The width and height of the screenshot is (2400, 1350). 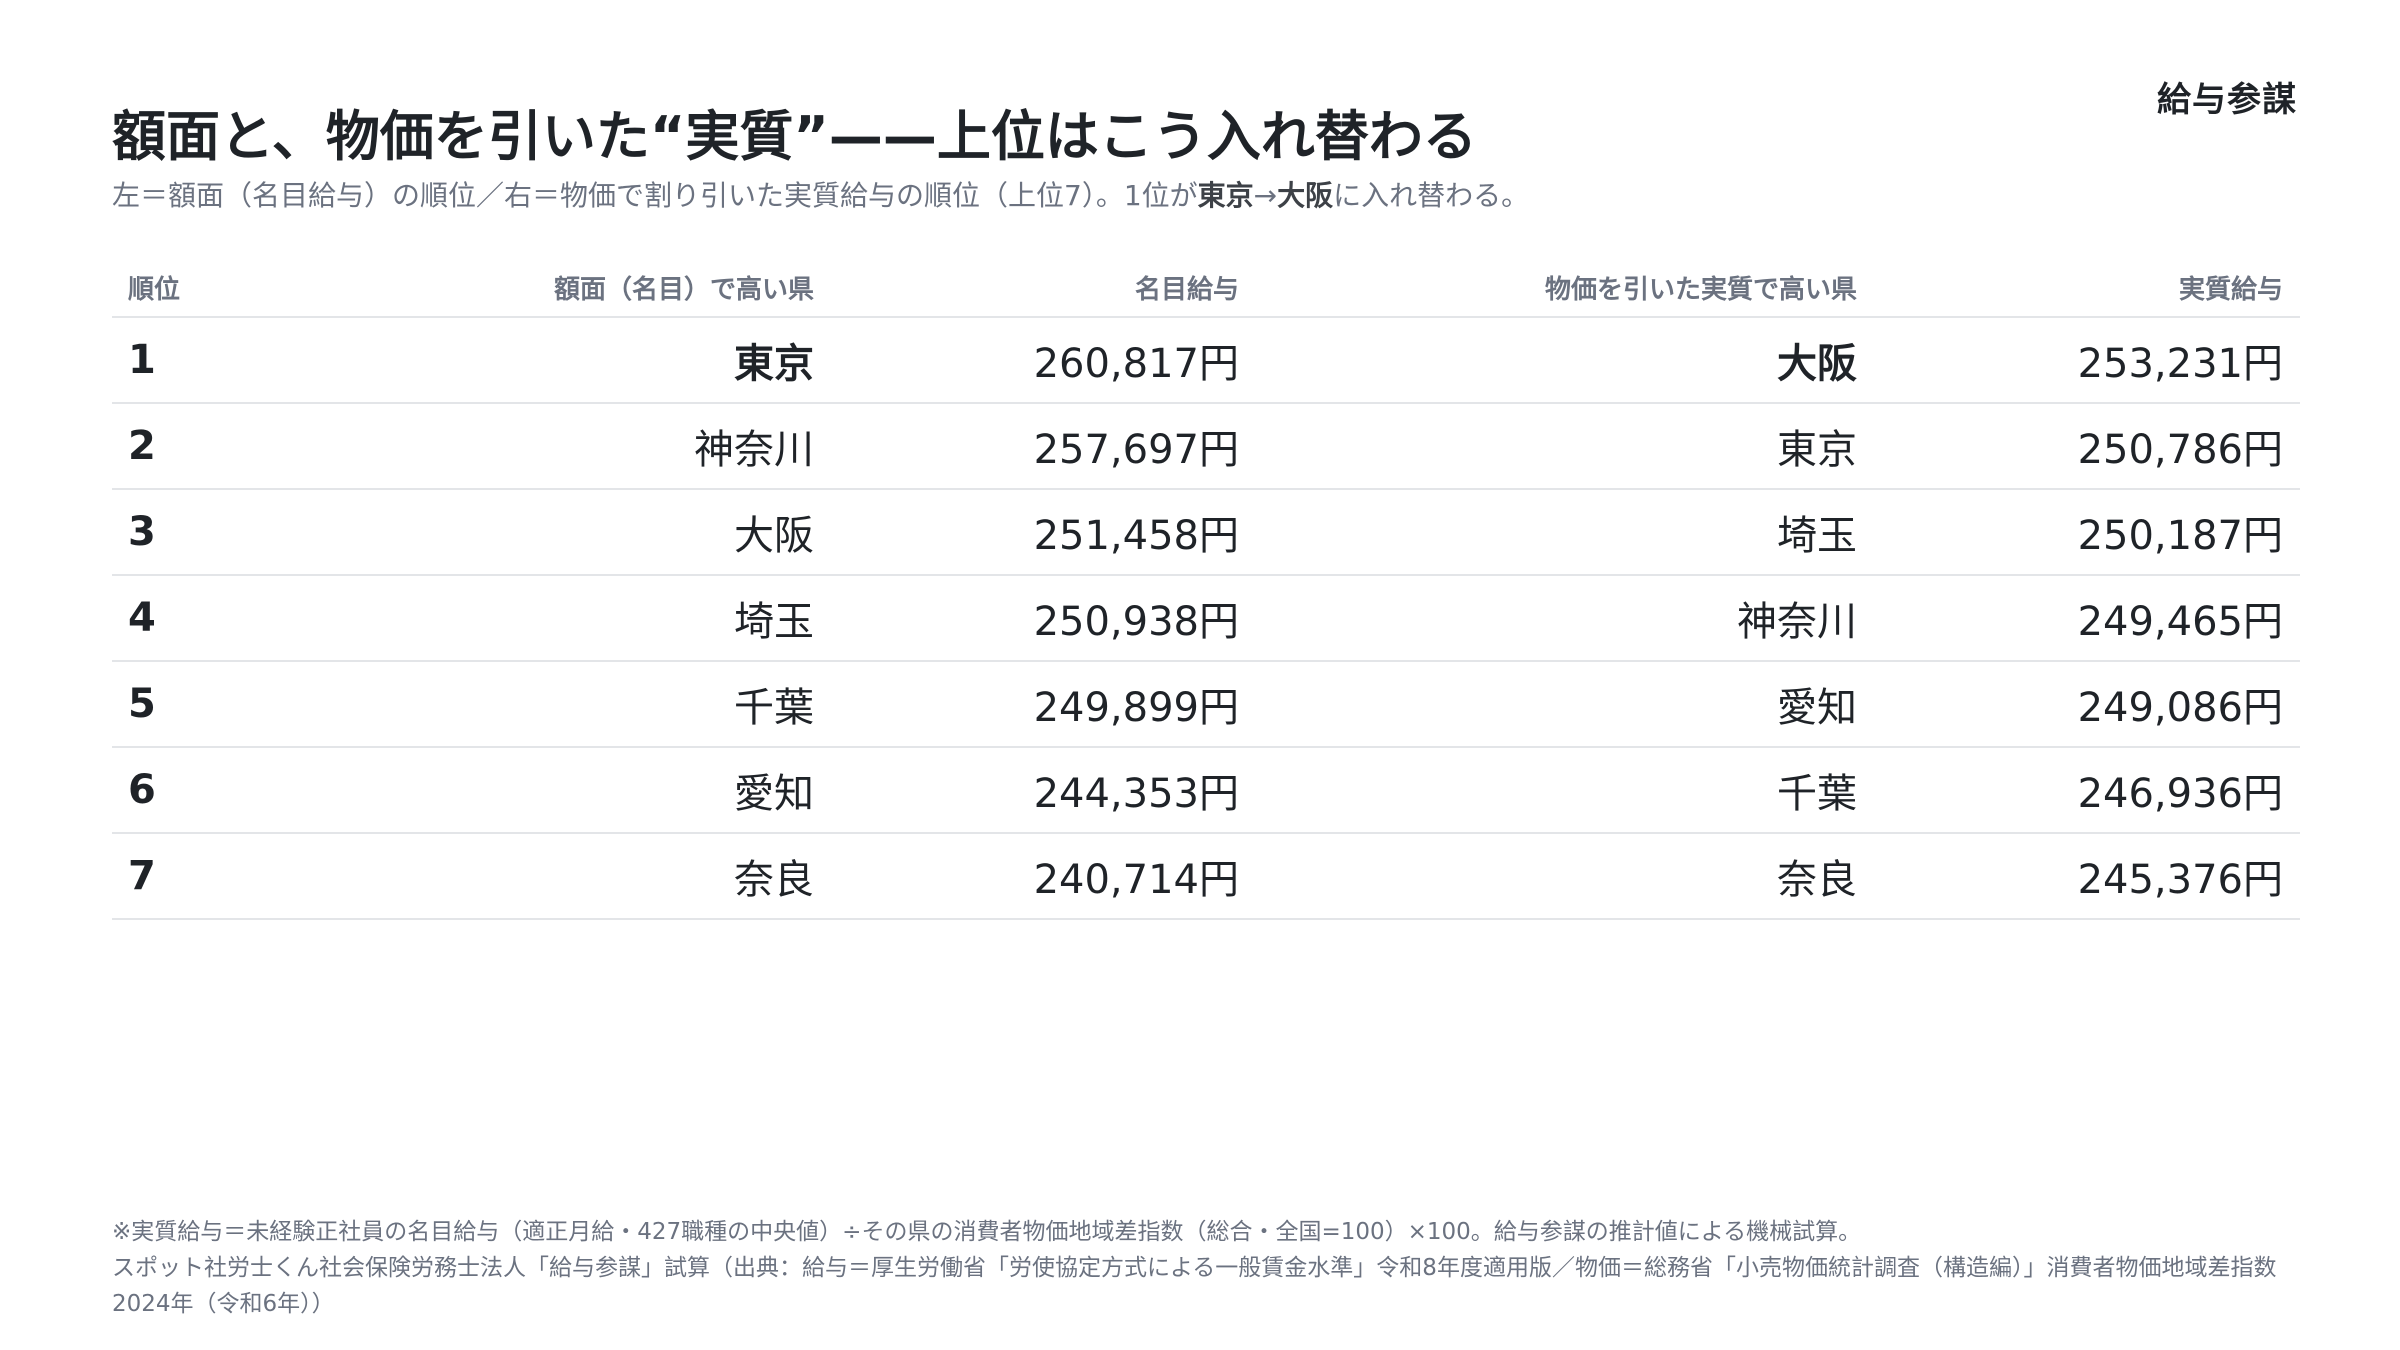 What do you see at coordinates (2180, 364) in the screenshot?
I see `real-salary-cell: 253,231円` at bounding box center [2180, 364].